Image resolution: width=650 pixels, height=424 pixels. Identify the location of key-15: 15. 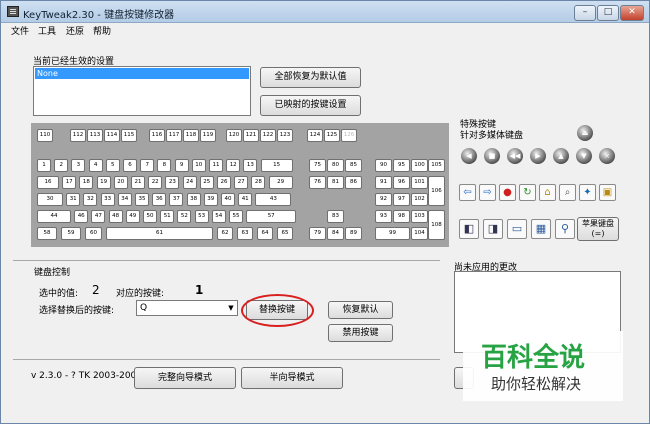
(276, 165).